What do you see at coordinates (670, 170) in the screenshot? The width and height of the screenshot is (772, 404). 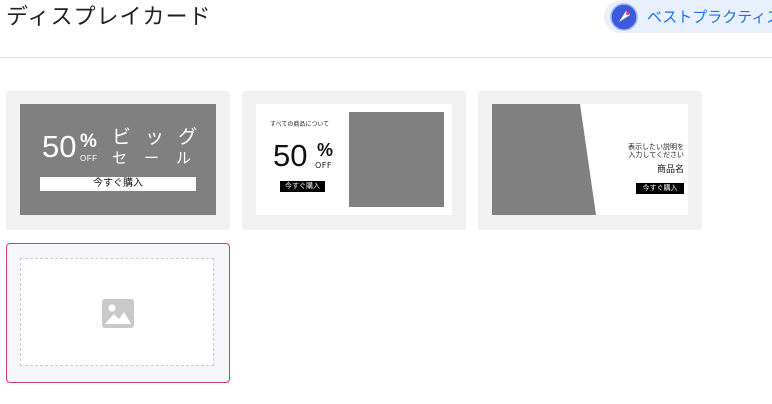 I see `product-name: 商品名` at bounding box center [670, 170].